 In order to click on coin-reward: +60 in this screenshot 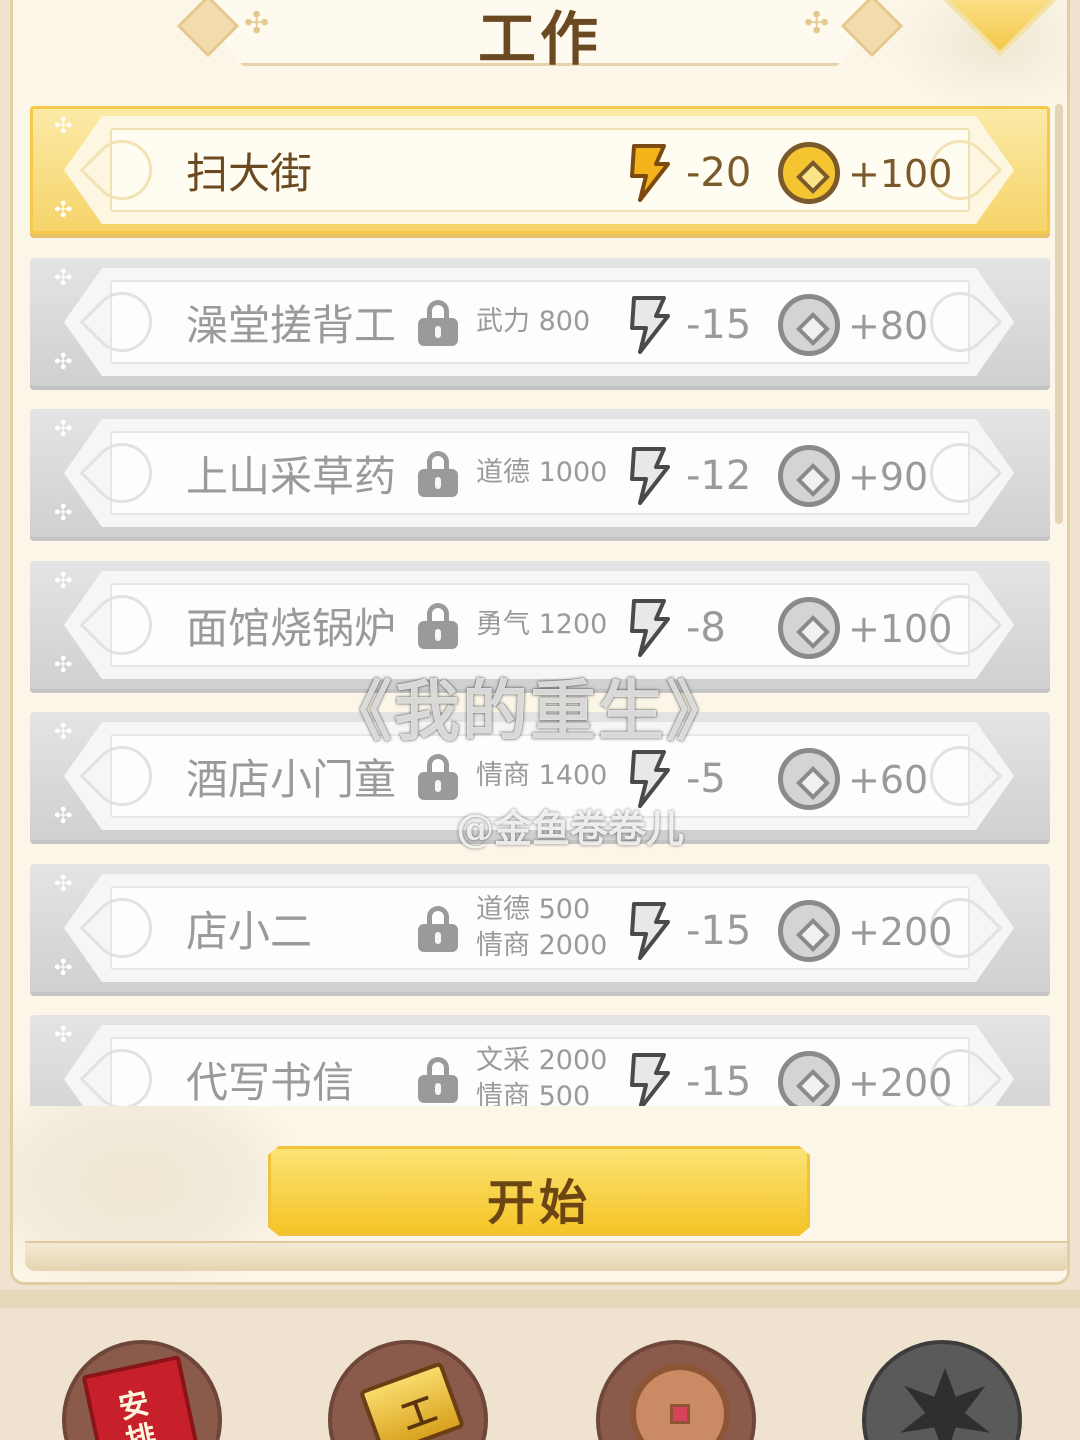, I will do `click(888, 780)`.